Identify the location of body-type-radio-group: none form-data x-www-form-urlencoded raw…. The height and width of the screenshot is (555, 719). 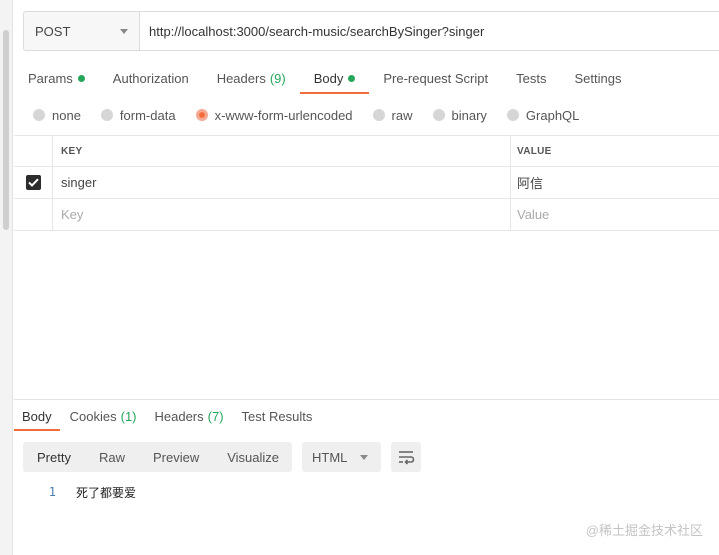
(316, 115).